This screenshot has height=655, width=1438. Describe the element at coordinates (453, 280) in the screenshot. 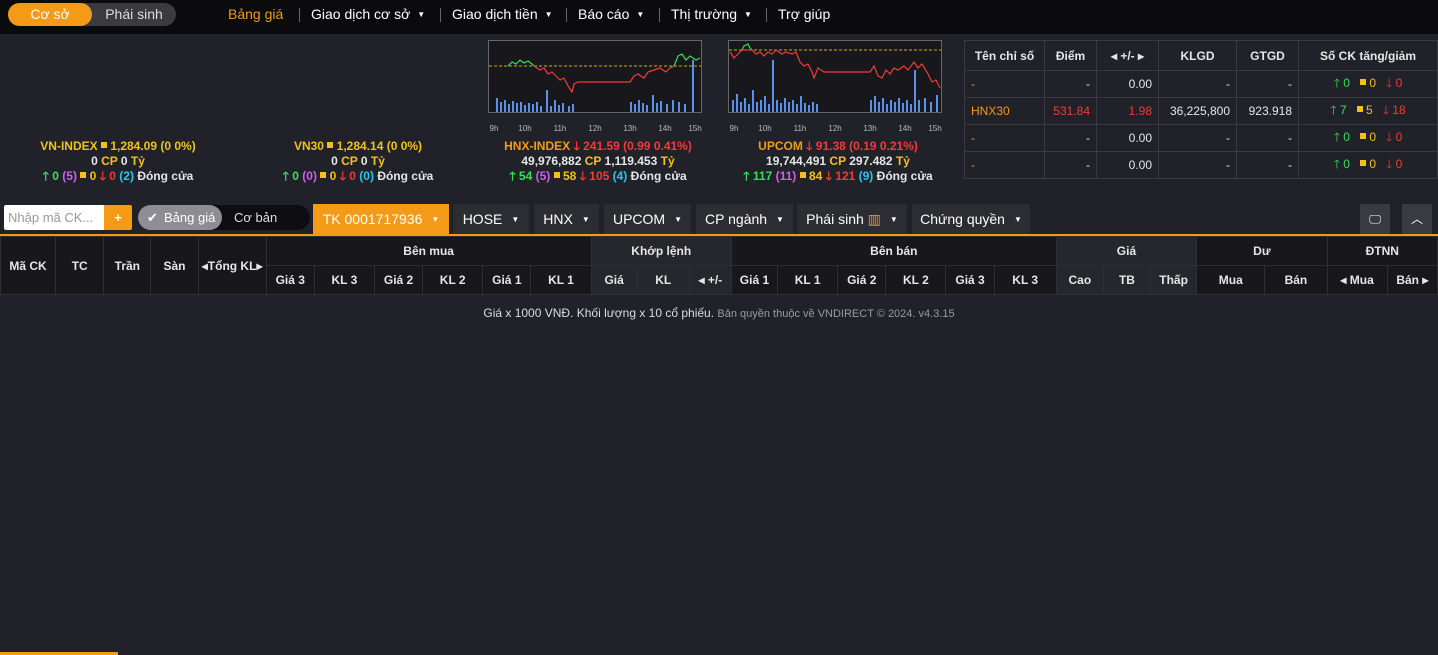

I see `col-buy-kl-2: KL 2` at that location.